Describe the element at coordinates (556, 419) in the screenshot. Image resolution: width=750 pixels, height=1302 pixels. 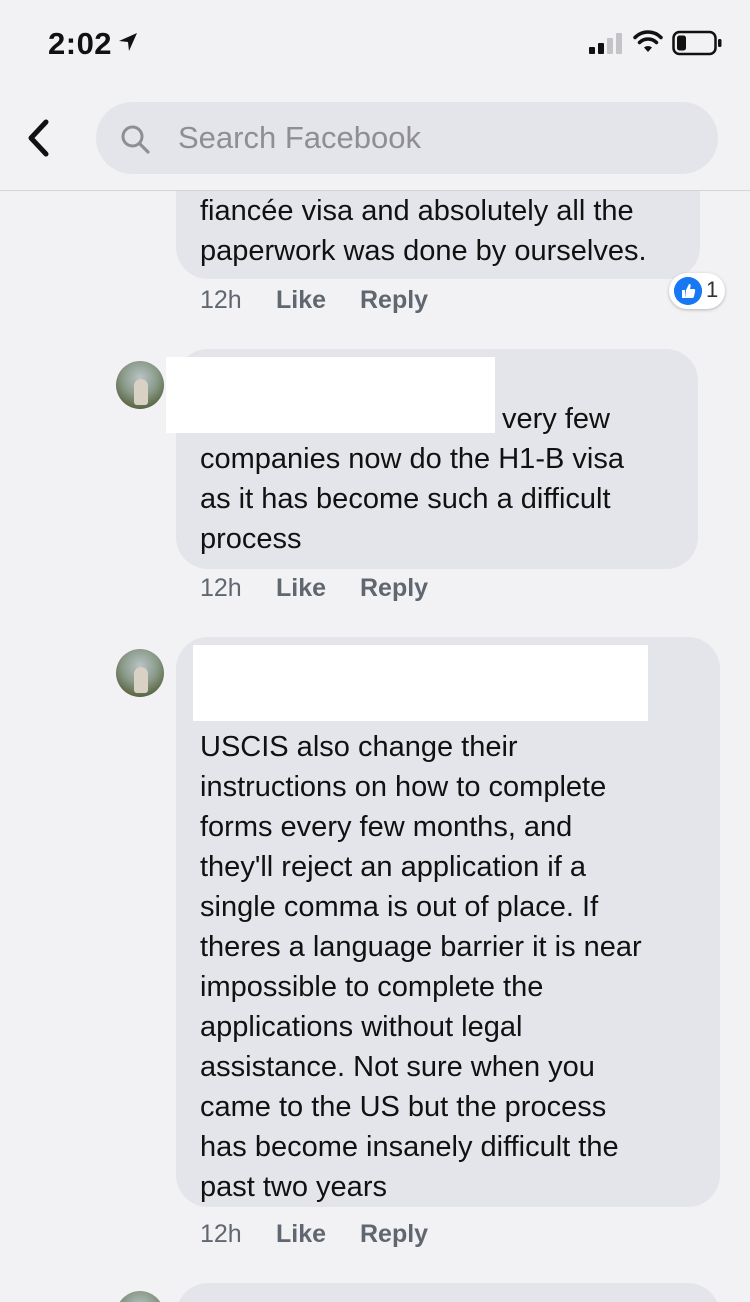
I see `comment-text-line: very few` at that location.